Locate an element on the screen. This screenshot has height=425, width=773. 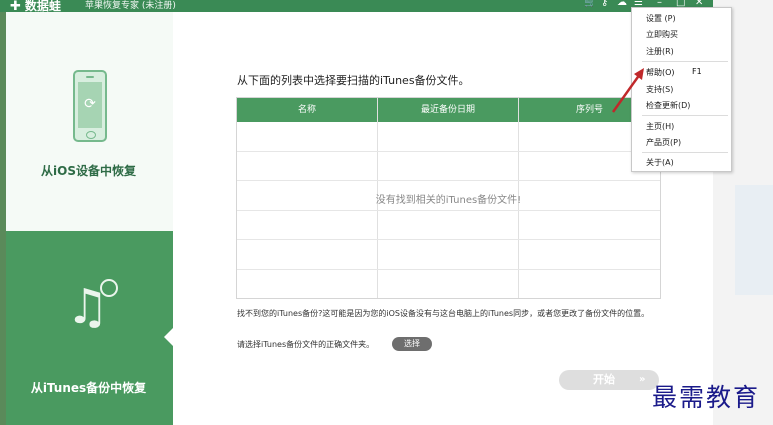
instruction-text: 从下面的列表中选择要扫描的iTunes备份文件。 is located at coordinates (353, 80).